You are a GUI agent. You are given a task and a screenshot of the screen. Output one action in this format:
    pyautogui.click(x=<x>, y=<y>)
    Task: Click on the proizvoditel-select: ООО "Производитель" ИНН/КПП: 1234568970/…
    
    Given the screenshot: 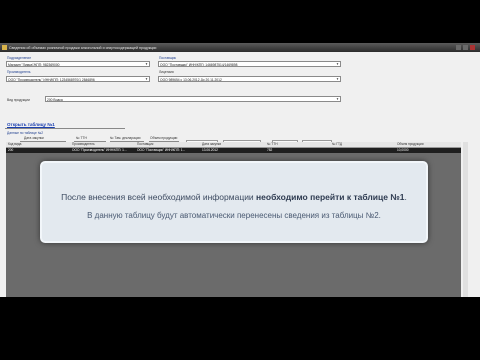 What is the action you would take?
    pyautogui.click(x=78, y=79)
    